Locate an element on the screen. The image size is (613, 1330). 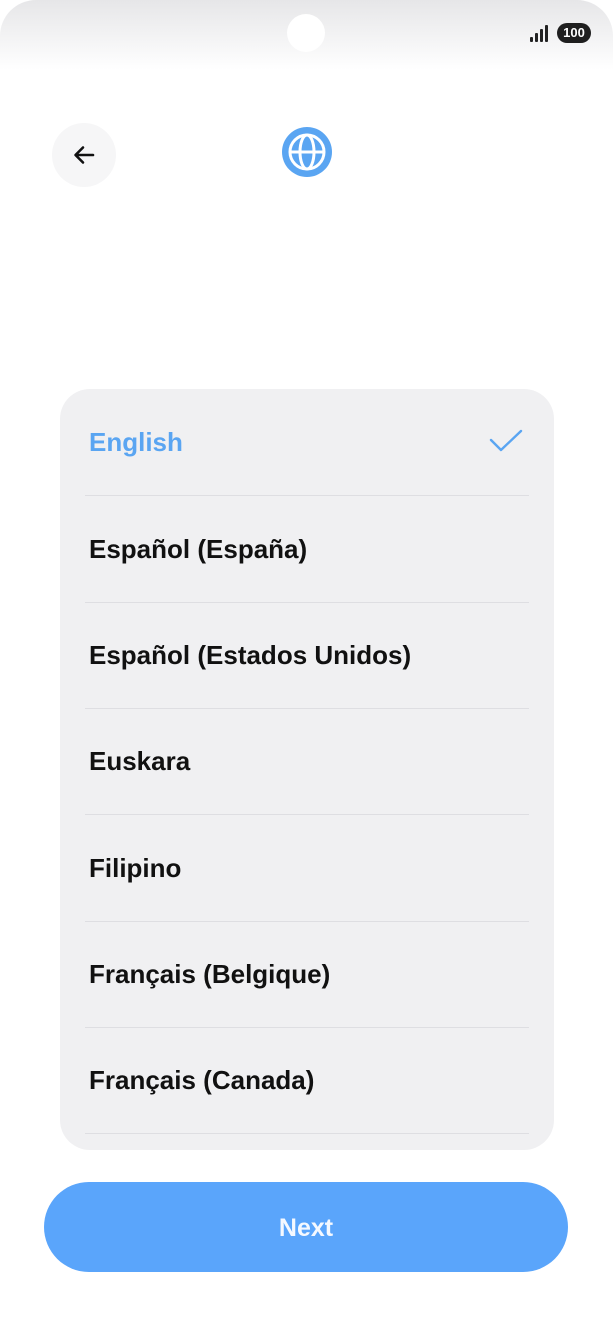
language-item-euskara: Euskara is located at coordinates (307, 761).